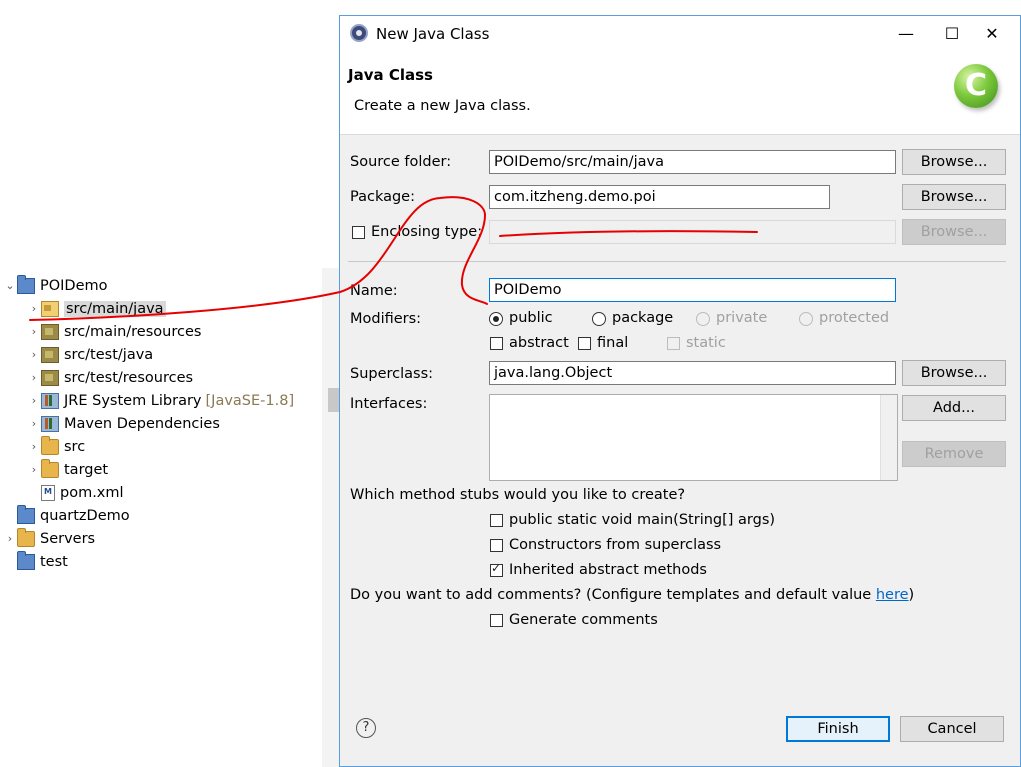  Describe the element at coordinates (892, 595) in the screenshot. I see `configure-templates-link: here` at that location.